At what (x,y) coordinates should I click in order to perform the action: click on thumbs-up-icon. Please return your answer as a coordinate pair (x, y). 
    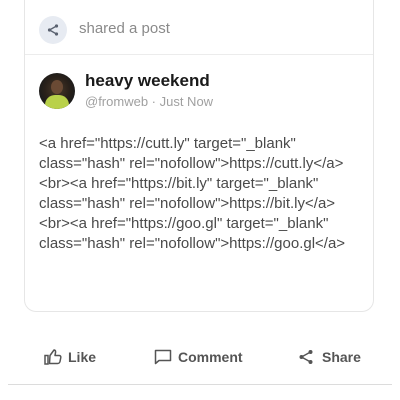
    Looking at the image, I should click on (53, 358).